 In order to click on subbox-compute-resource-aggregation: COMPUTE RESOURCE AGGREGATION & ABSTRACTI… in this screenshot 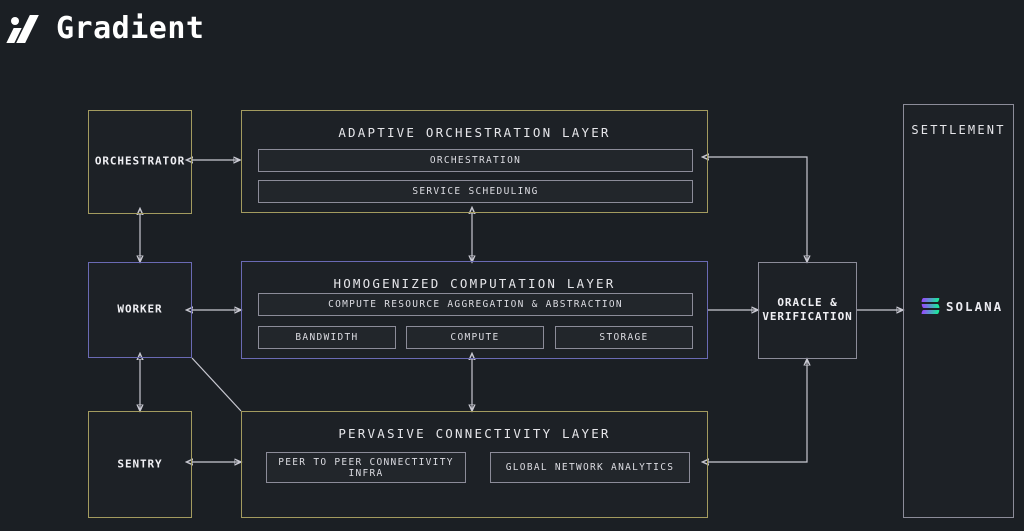, I will do `click(475, 304)`.